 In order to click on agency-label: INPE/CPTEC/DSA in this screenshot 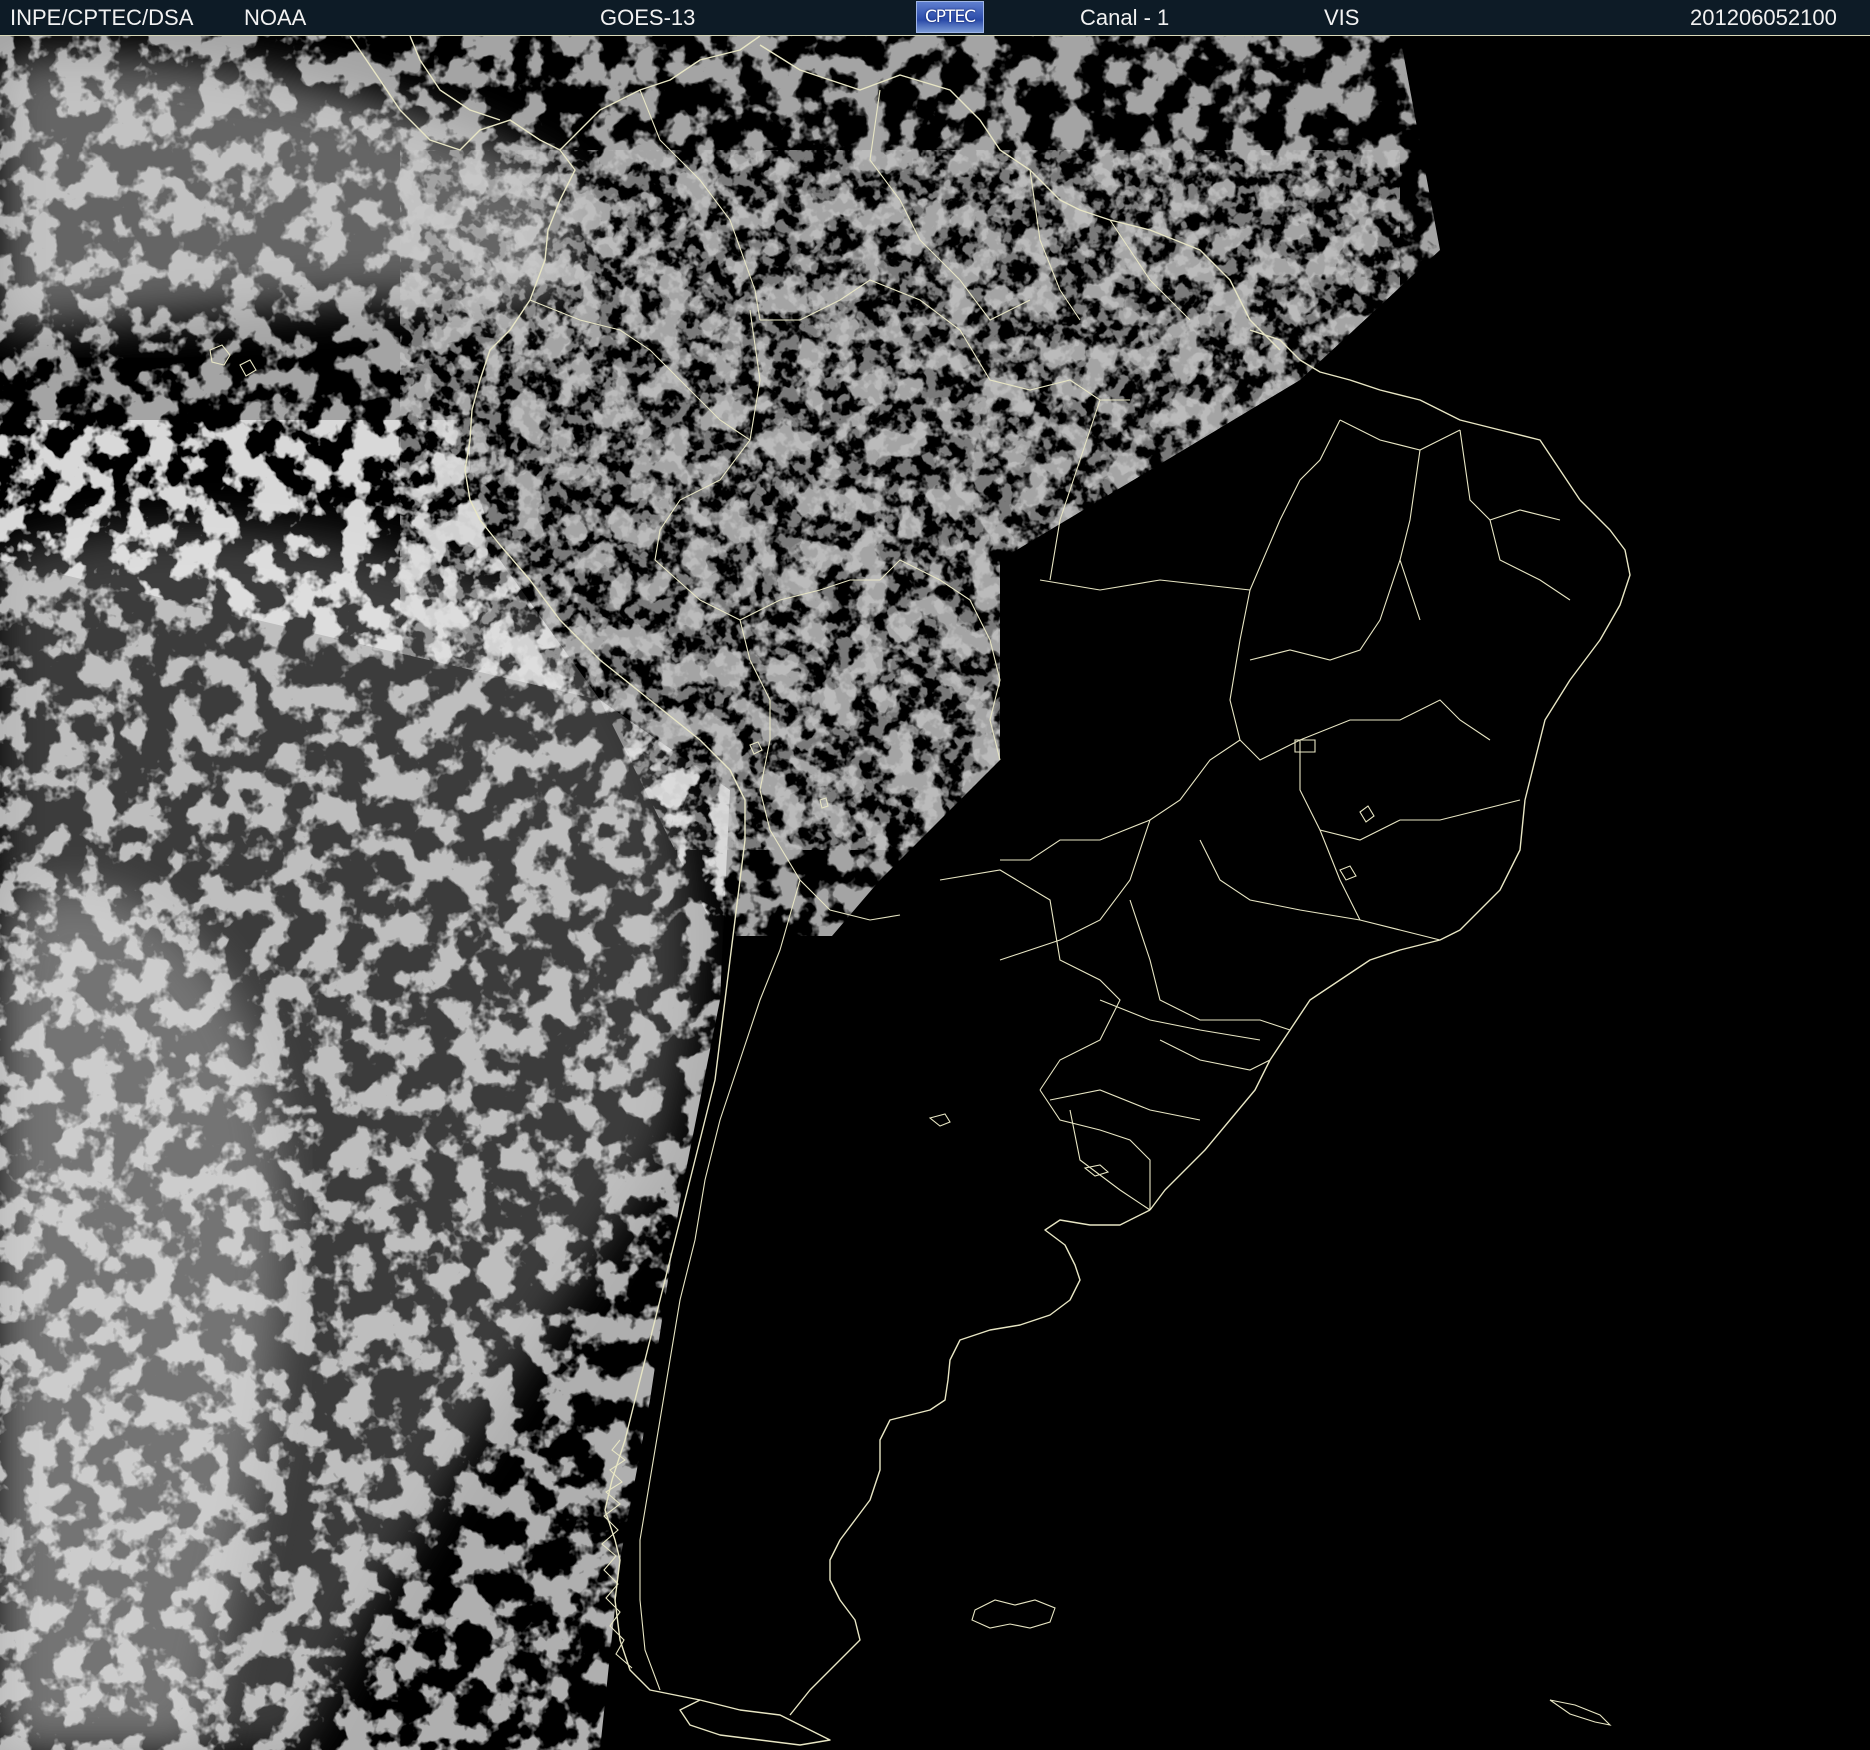, I will do `click(102, 17)`.